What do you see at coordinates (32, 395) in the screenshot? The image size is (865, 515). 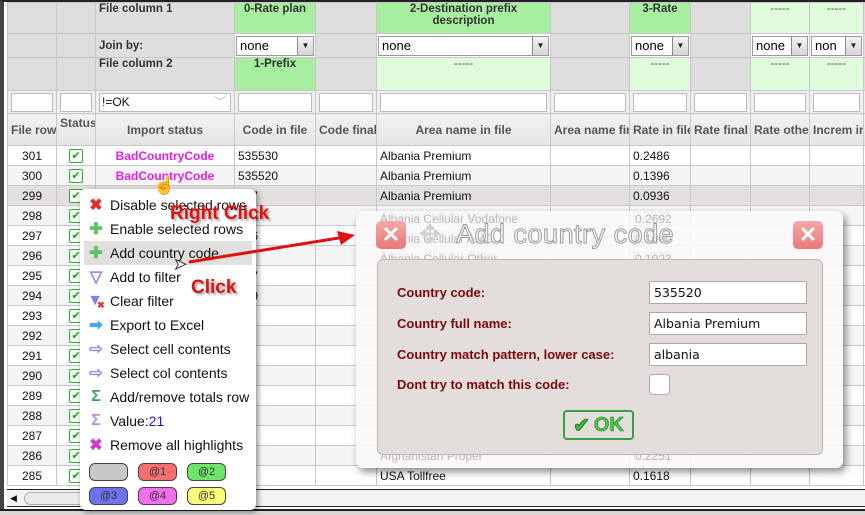 I see `file-row-cell: 289` at bounding box center [32, 395].